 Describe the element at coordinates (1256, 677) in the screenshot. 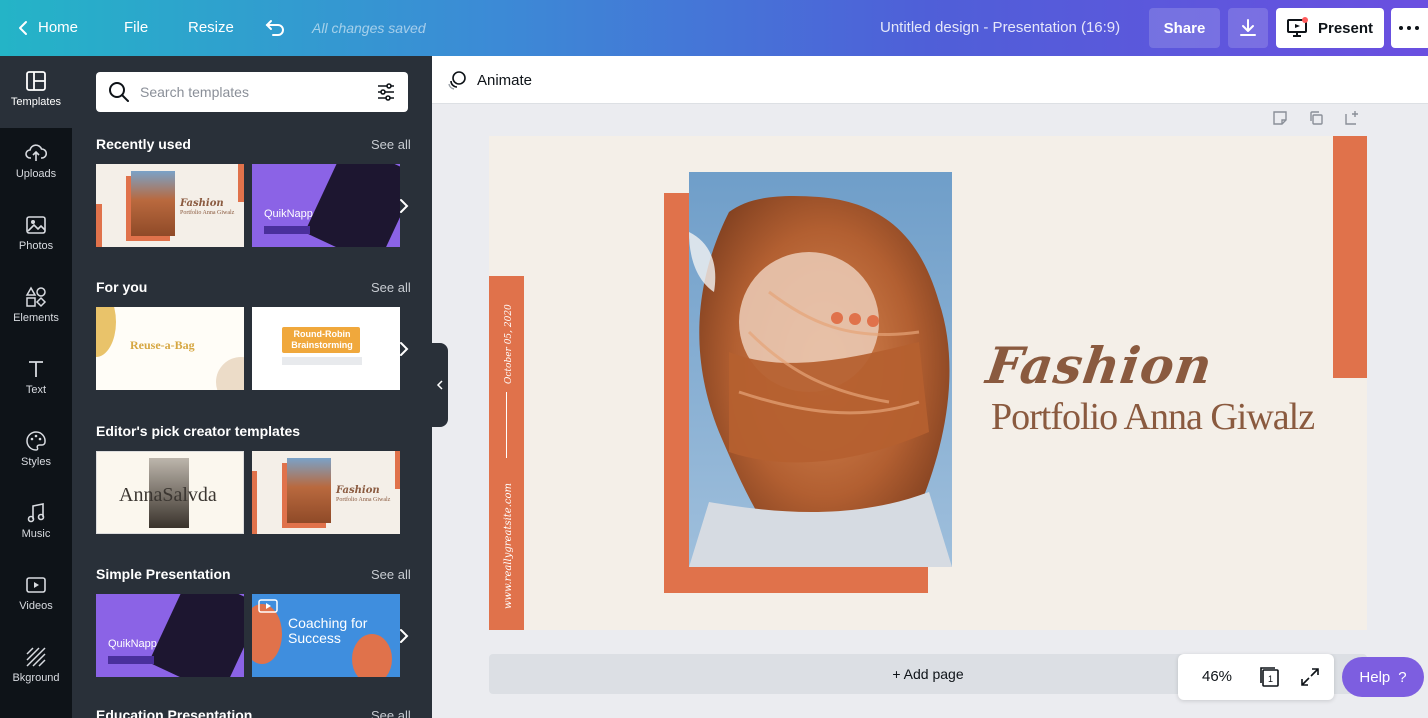

I see `zoom-controls: 46% 1` at that location.